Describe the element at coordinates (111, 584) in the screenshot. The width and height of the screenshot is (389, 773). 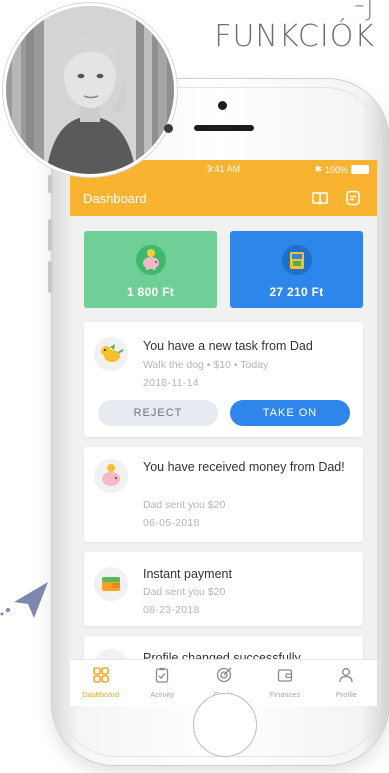
I see `wallet-icon` at that location.